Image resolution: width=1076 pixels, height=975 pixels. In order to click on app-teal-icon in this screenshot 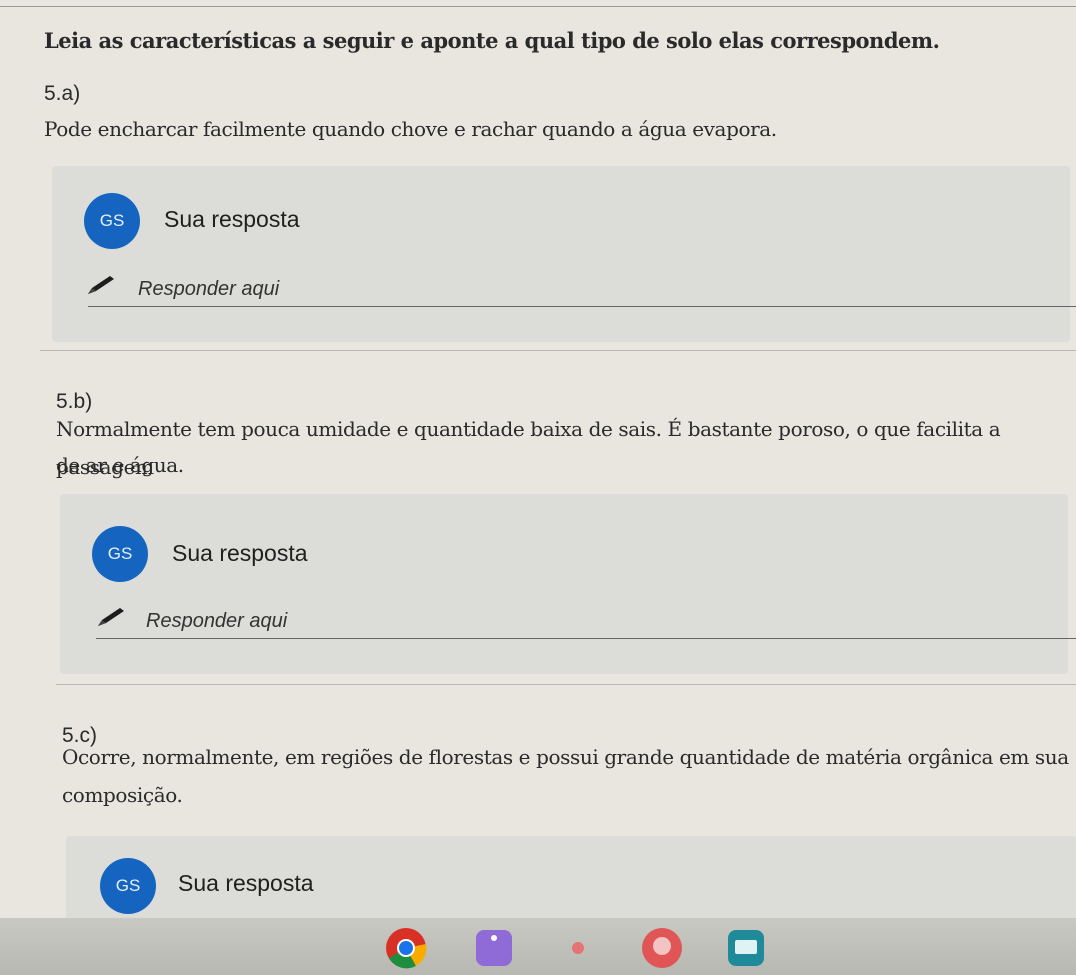, I will do `click(746, 948)`.